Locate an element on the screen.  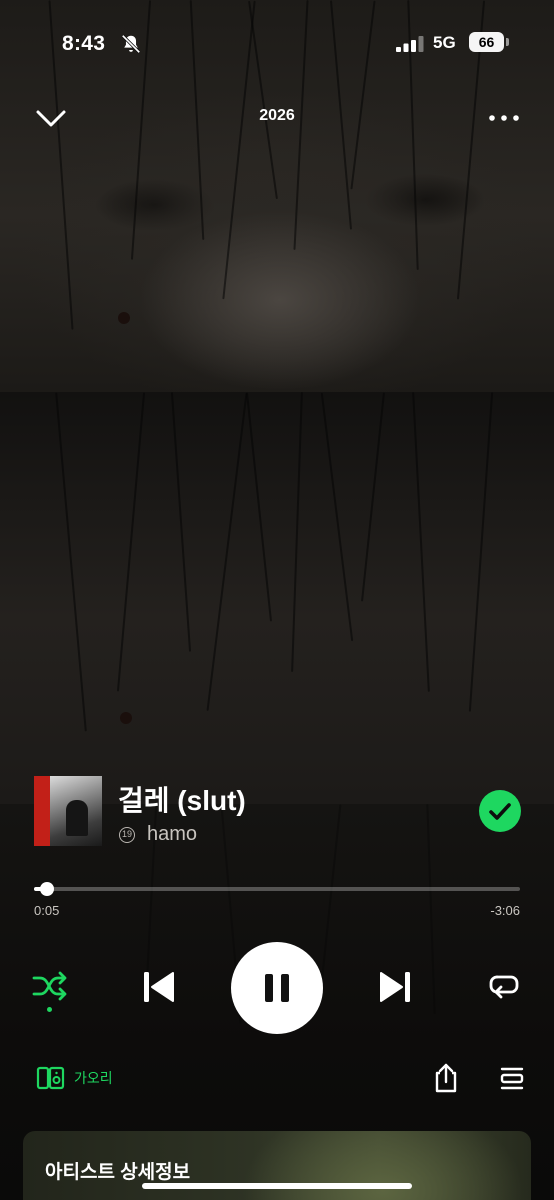
bottom-actions: 가오리 is located at coordinates (277, 1078).